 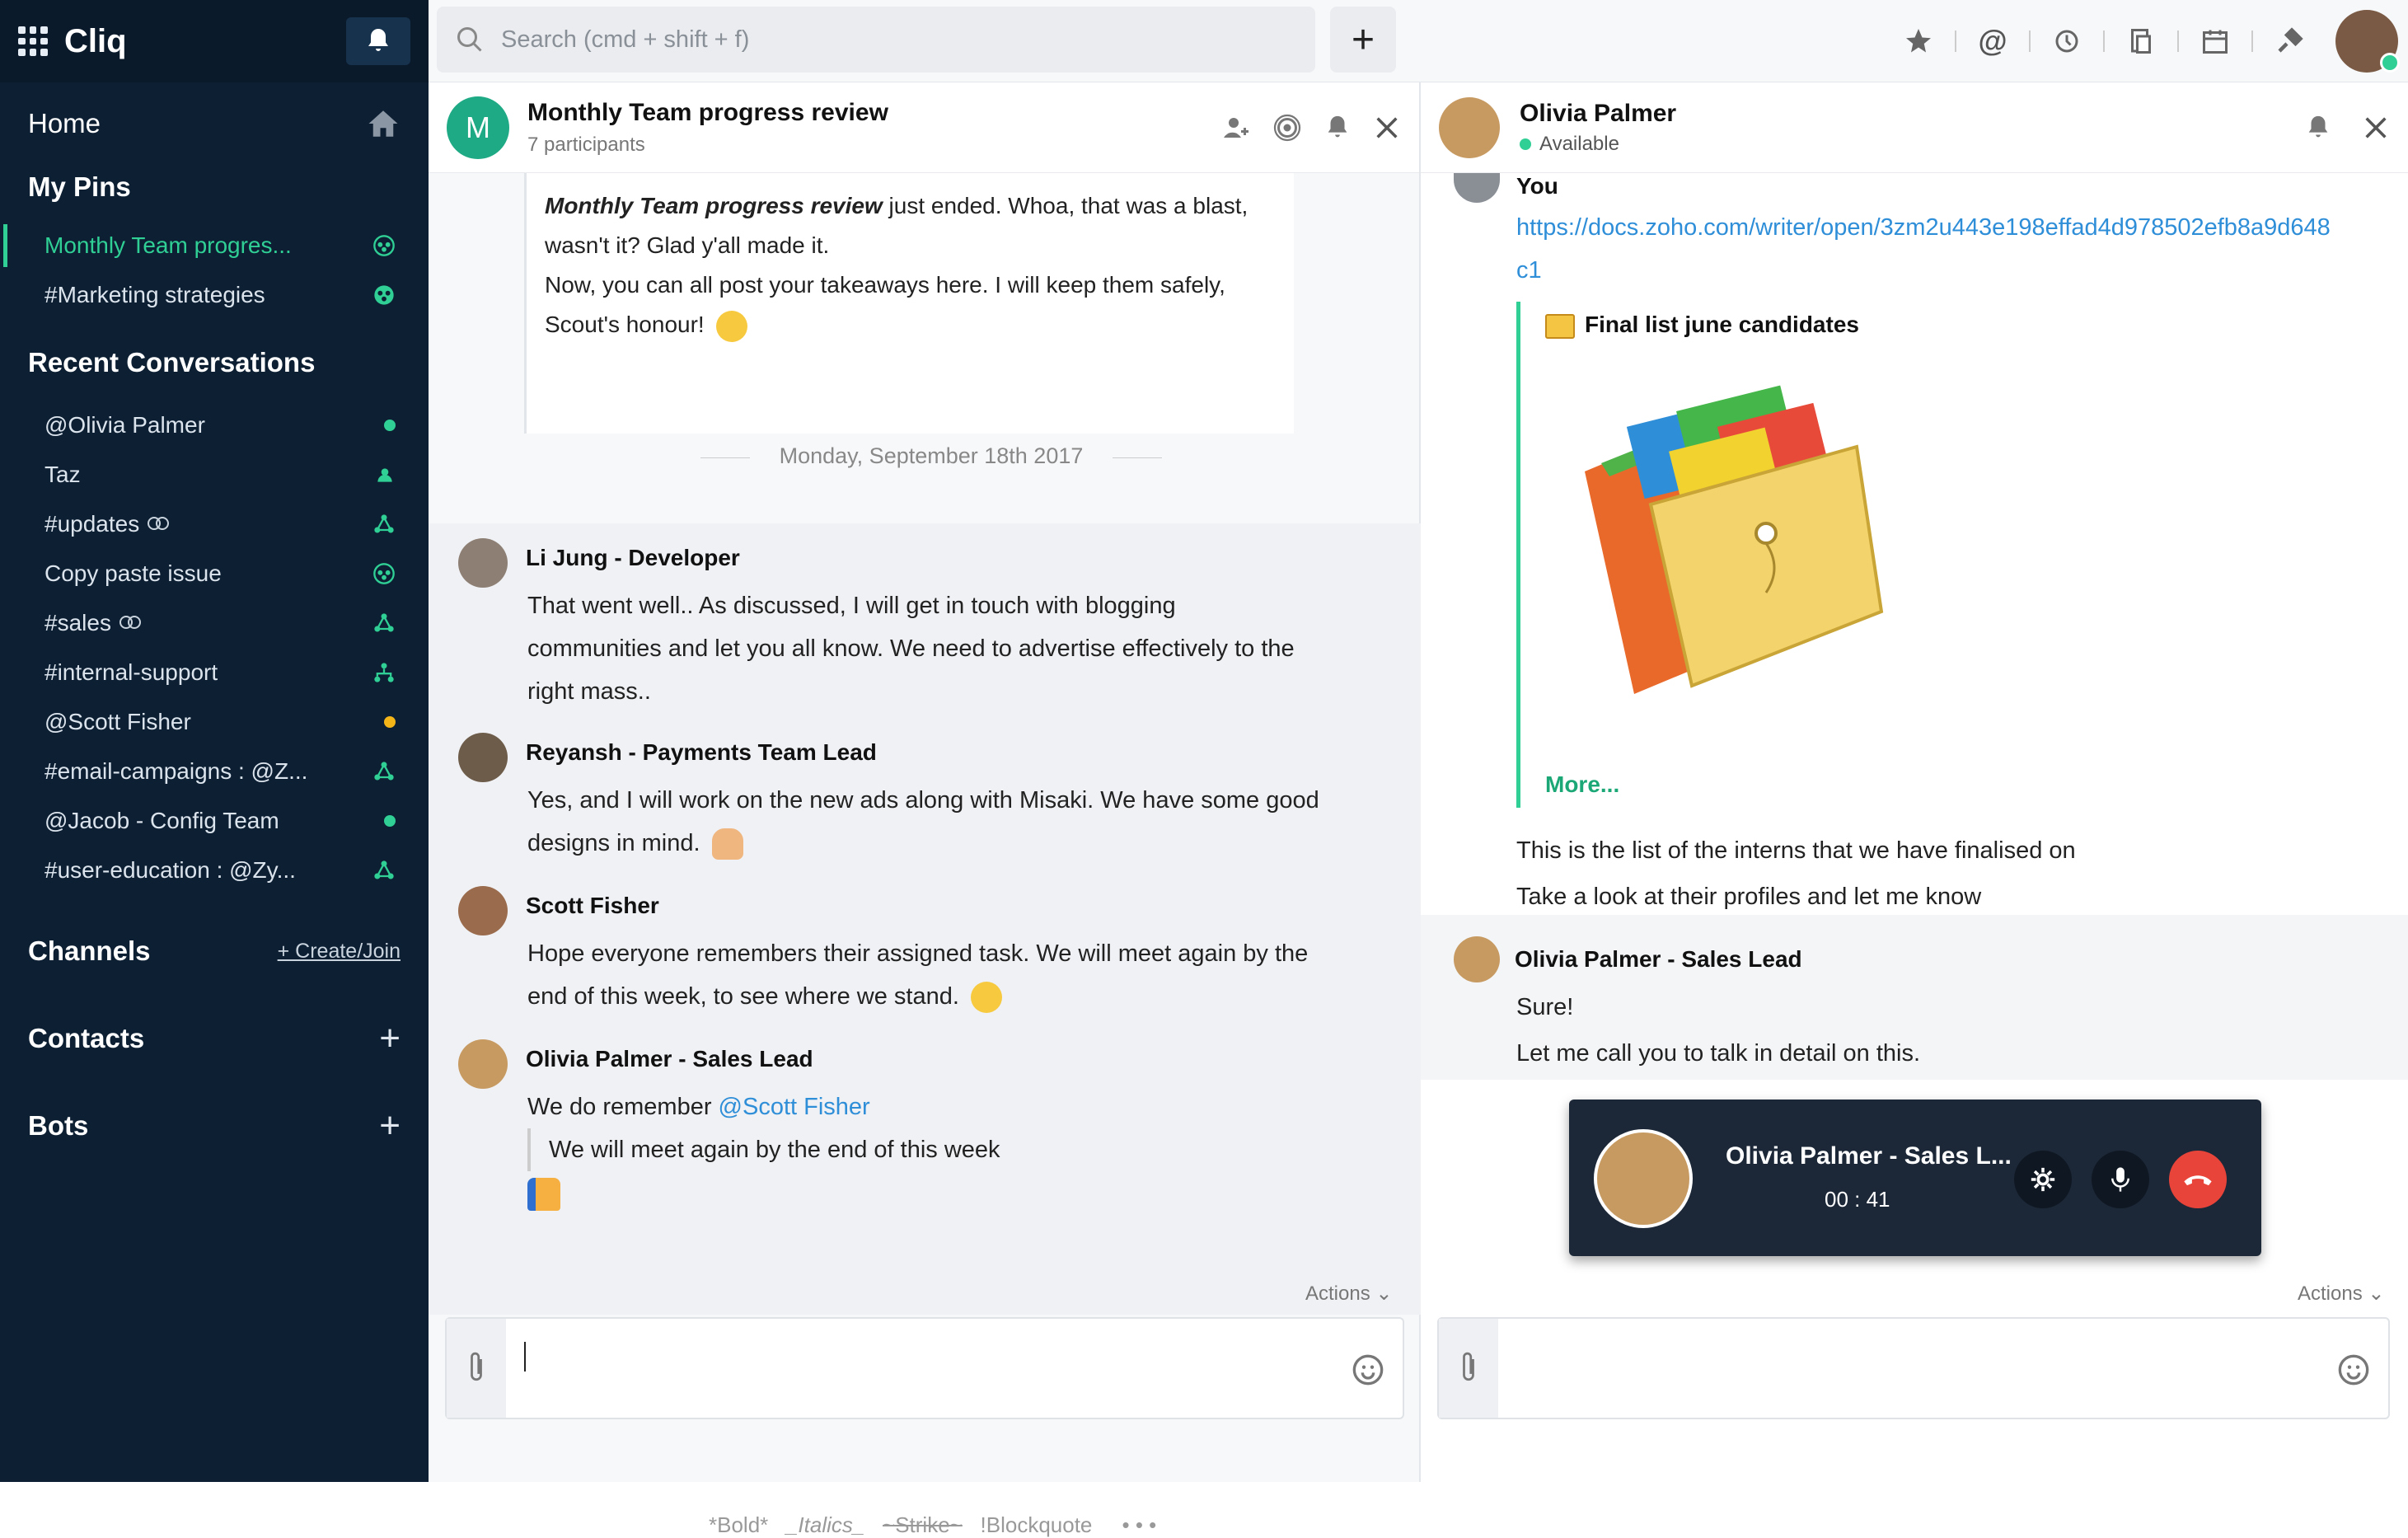 I want to click on channels-title: Channels, so click(x=90, y=951).